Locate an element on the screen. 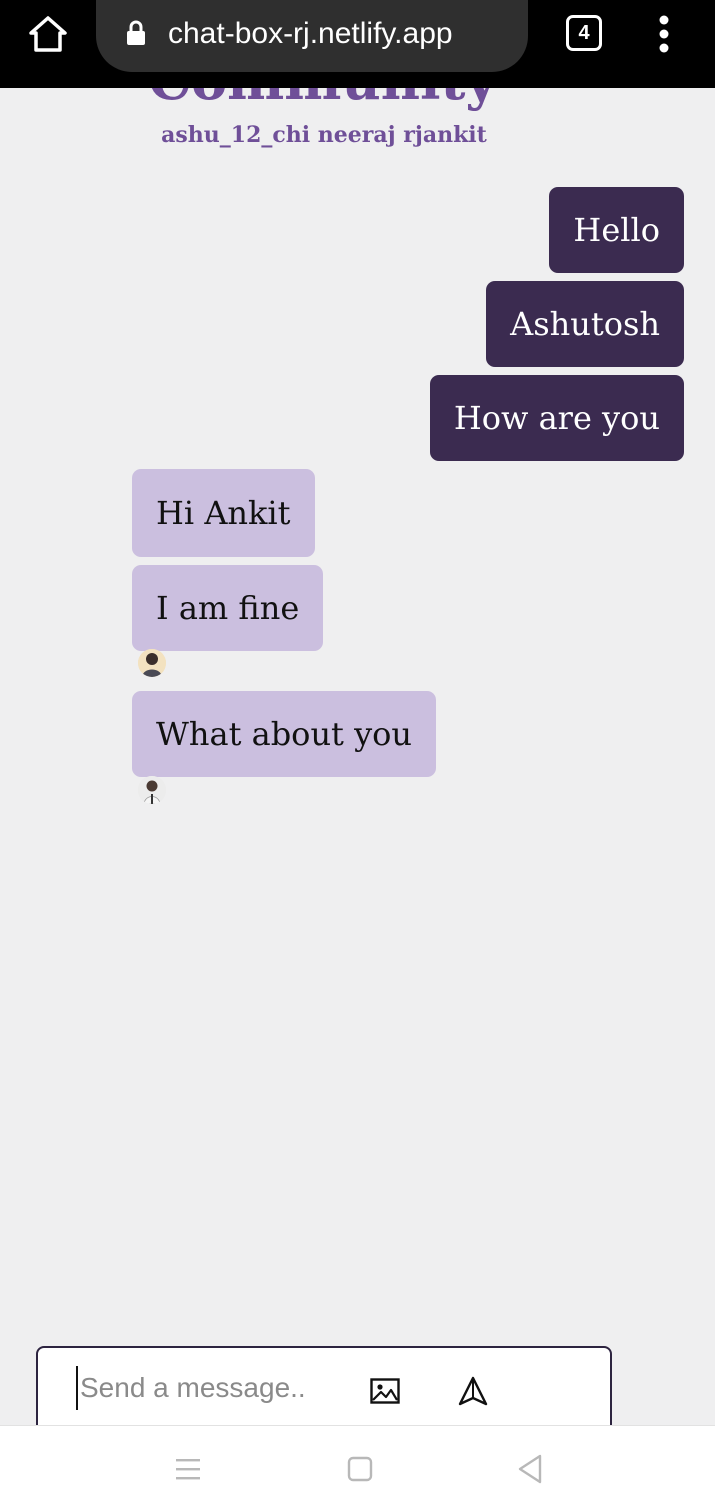 This screenshot has width=715, height=1512. message-bubble-sent: Hello is located at coordinates (616, 230).